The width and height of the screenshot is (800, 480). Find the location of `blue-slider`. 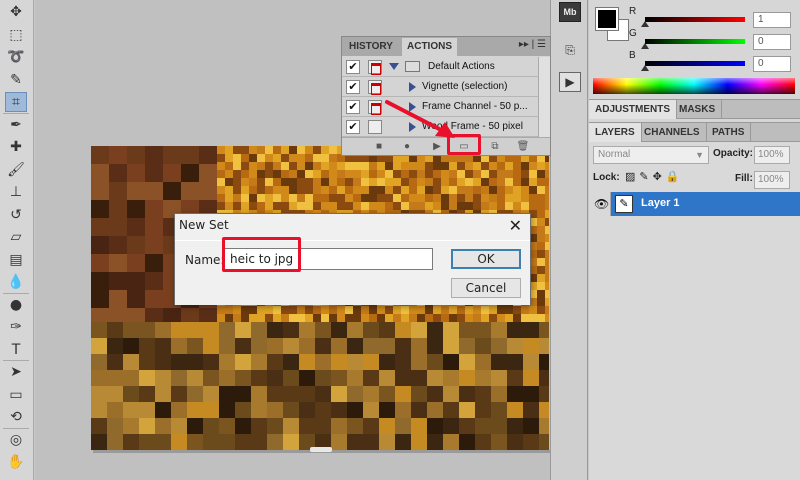

blue-slider is located at coordinates (695, 63).